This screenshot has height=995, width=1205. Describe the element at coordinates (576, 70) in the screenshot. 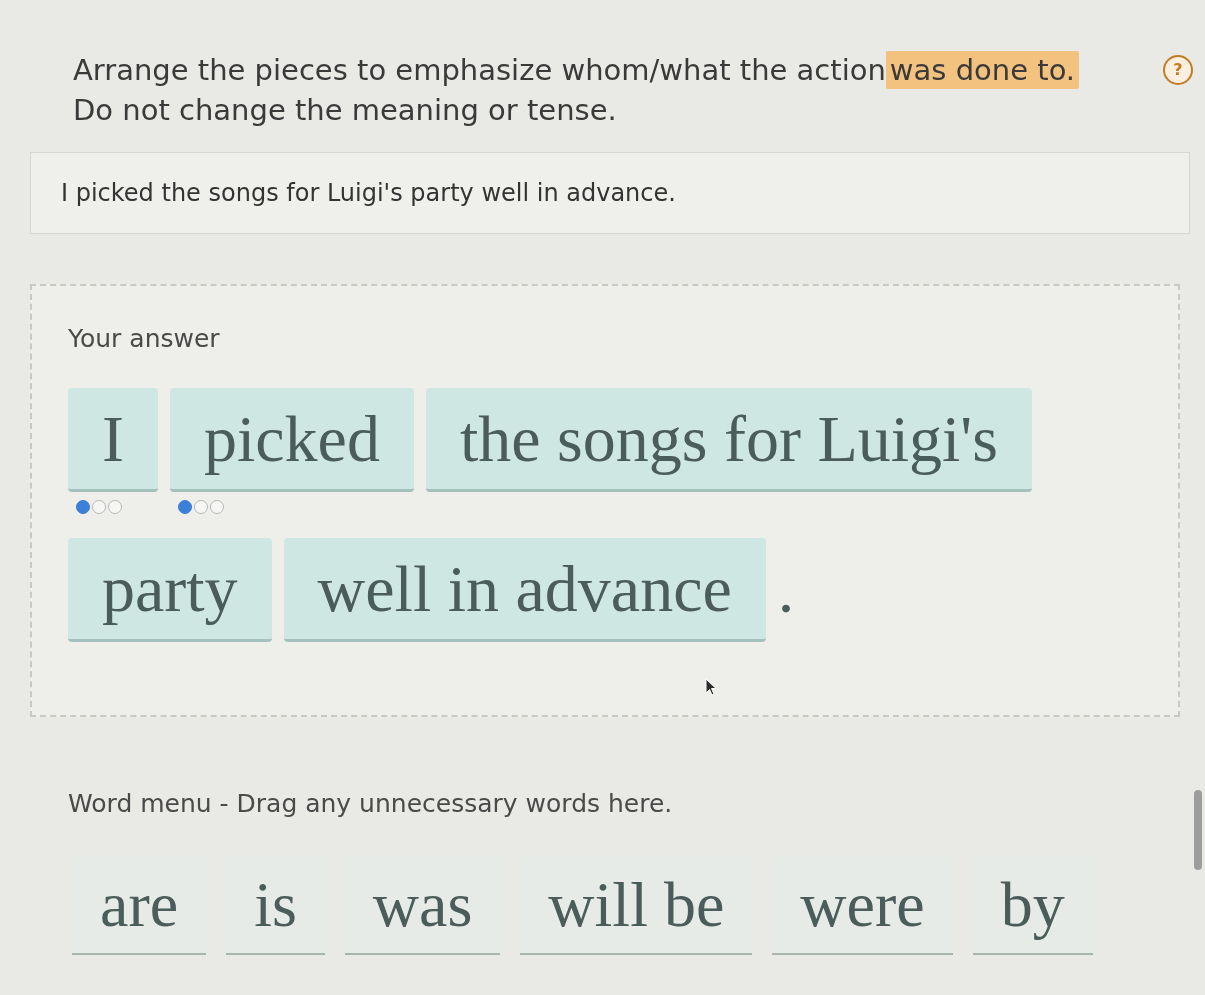

I see `instruction-text: Arrange the pieces to emphasize whom/what the action was done to.` at that location.